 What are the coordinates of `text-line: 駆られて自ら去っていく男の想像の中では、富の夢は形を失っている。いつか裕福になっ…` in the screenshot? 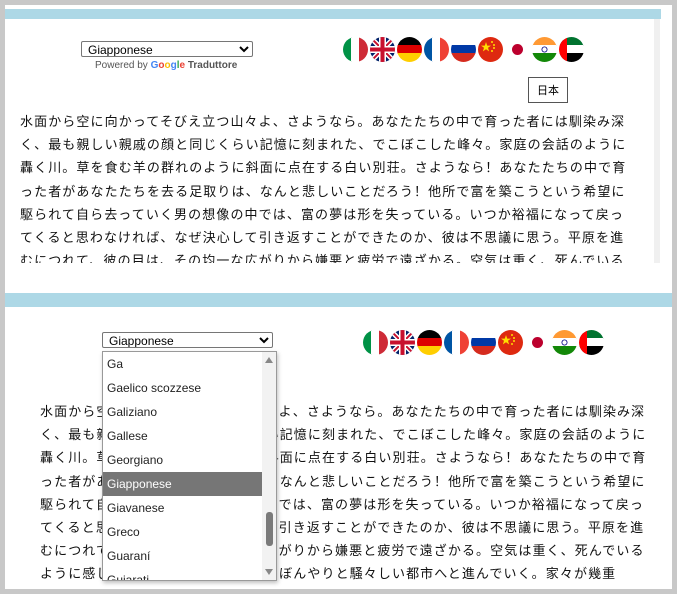 It's located at (322, 215).